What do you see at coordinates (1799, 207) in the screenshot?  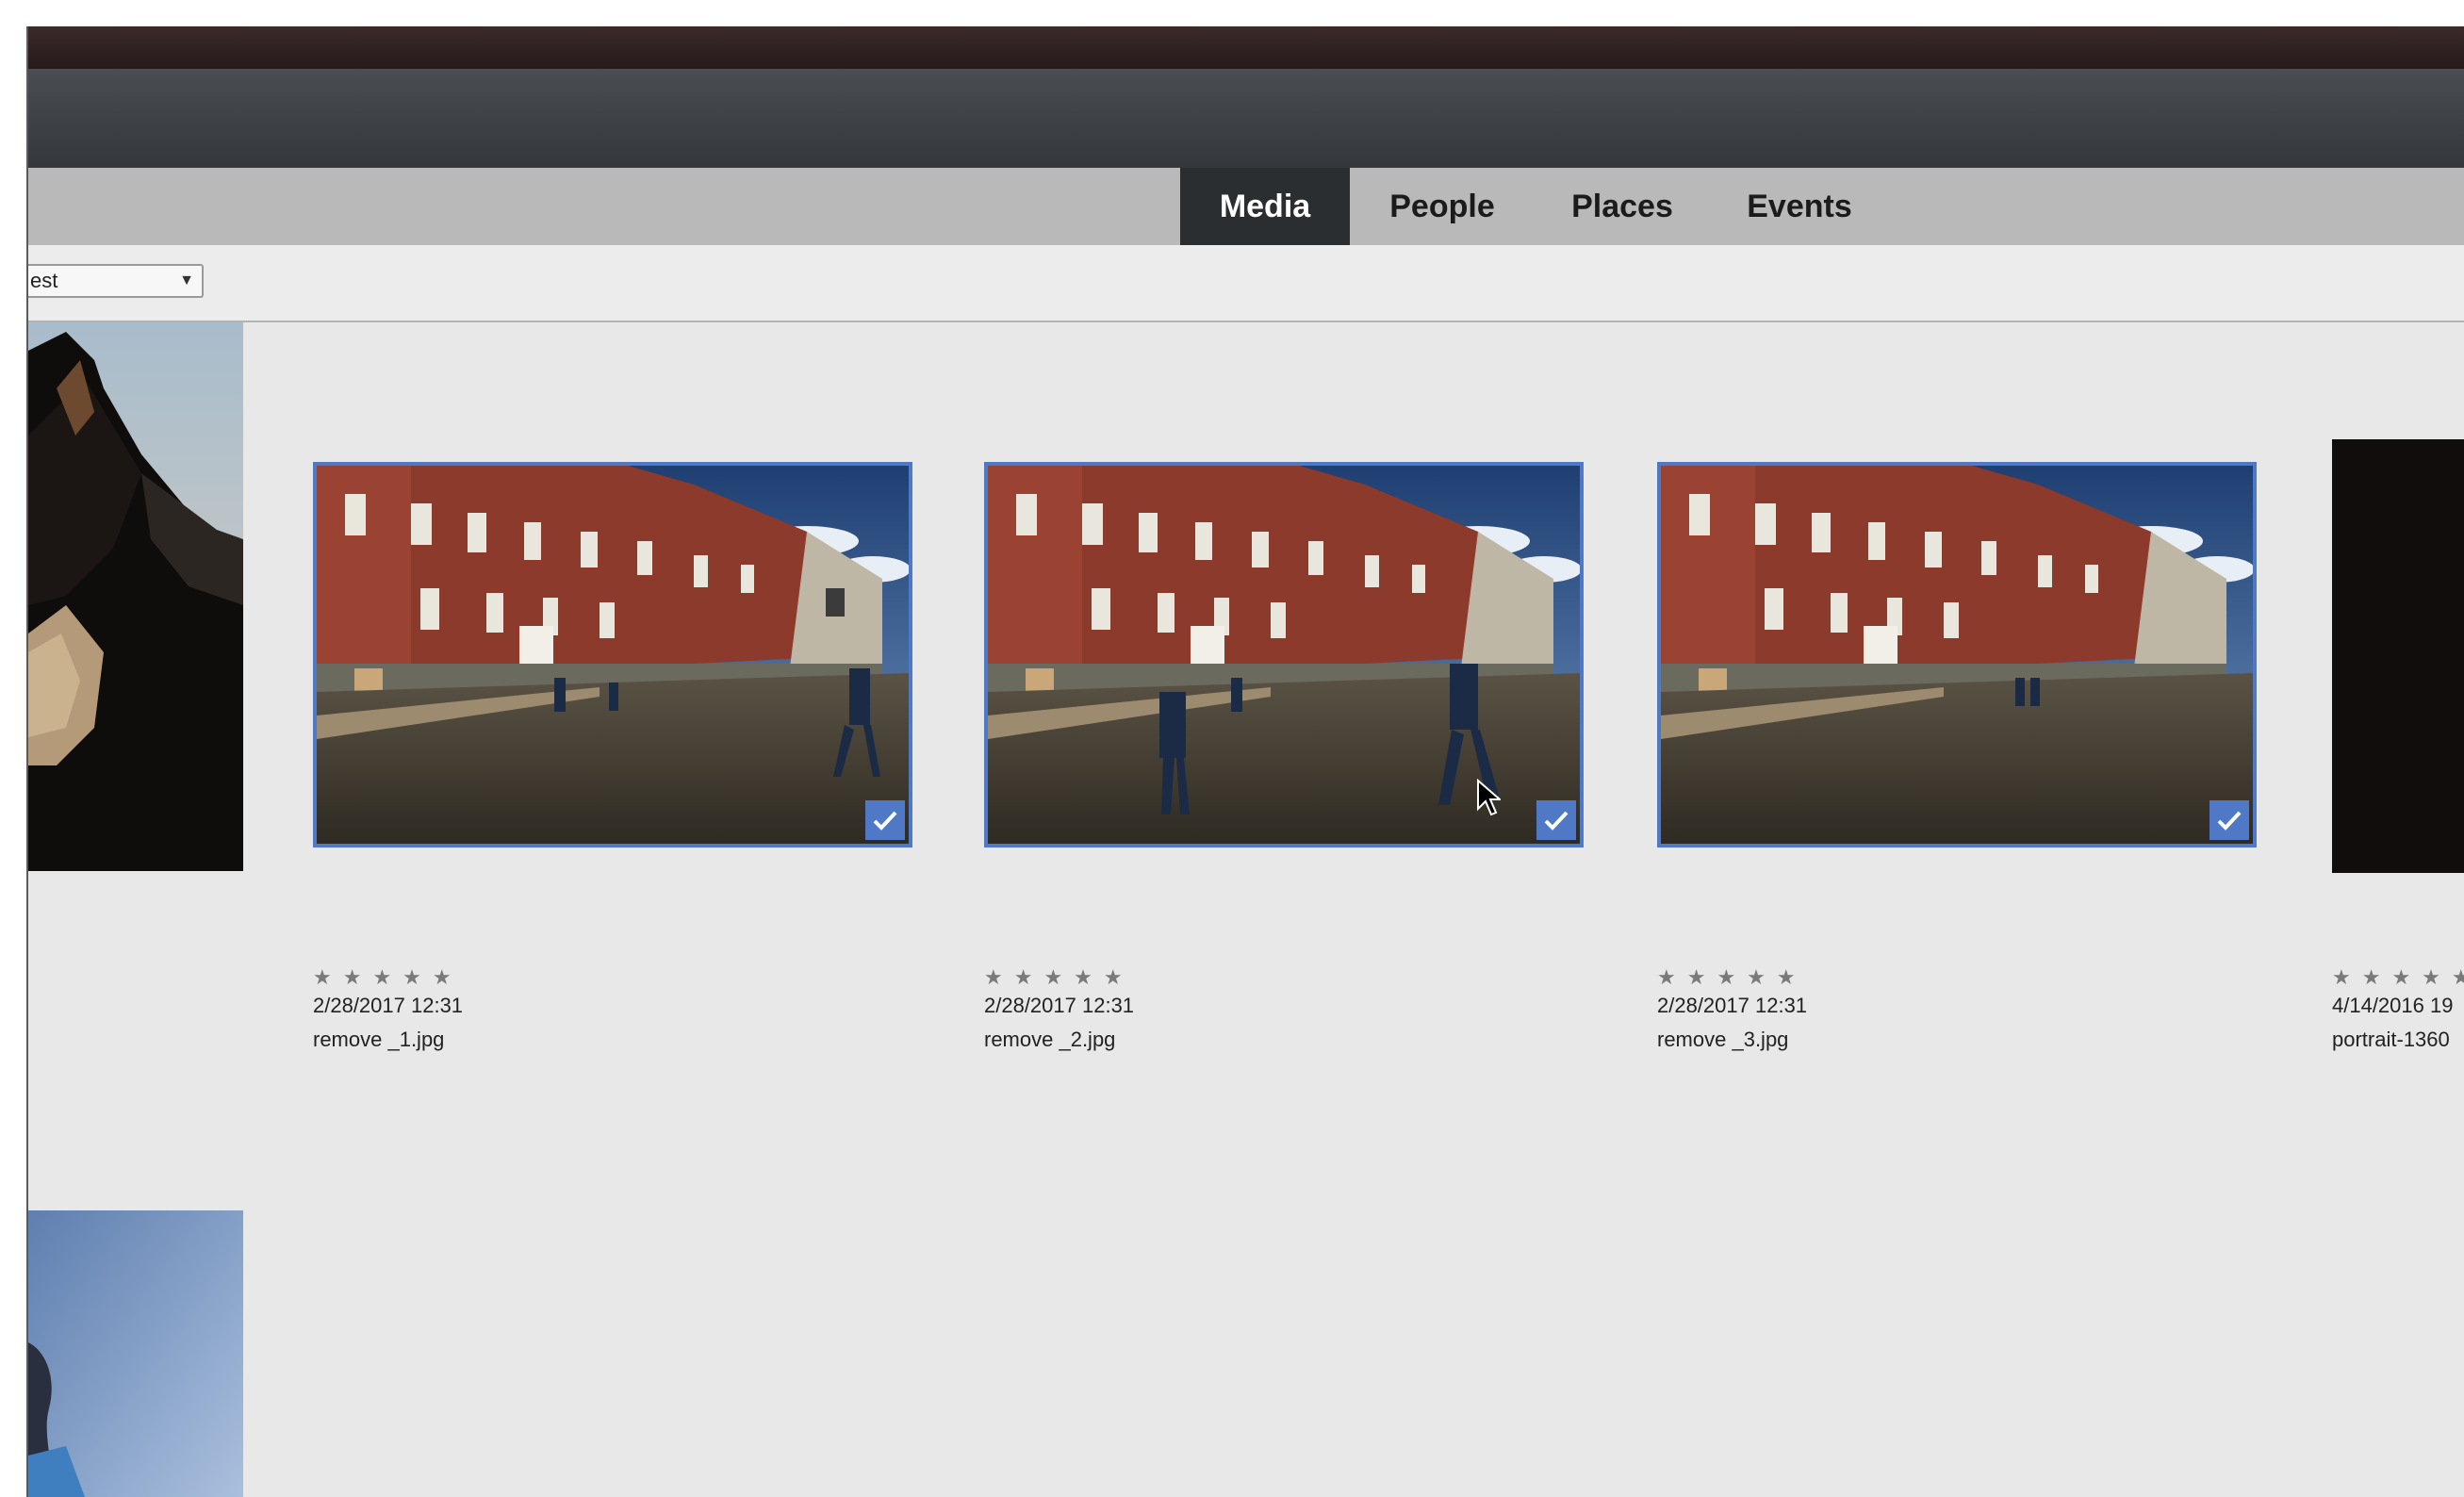 I see `tab-events: Events` at bounding box center [1799, 207].